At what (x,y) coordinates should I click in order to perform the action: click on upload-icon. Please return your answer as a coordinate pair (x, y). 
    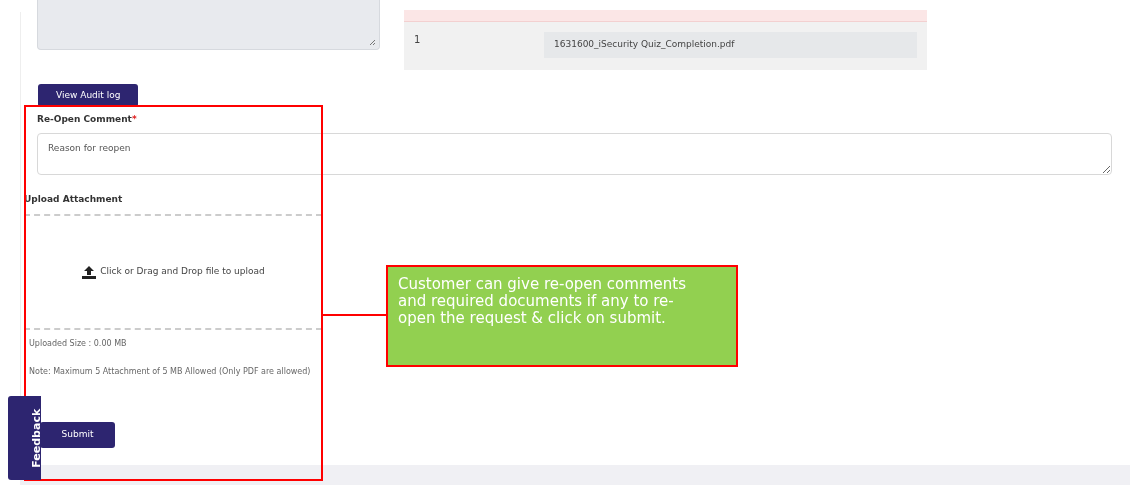
    Looking at the image, I should click on (89, 272).